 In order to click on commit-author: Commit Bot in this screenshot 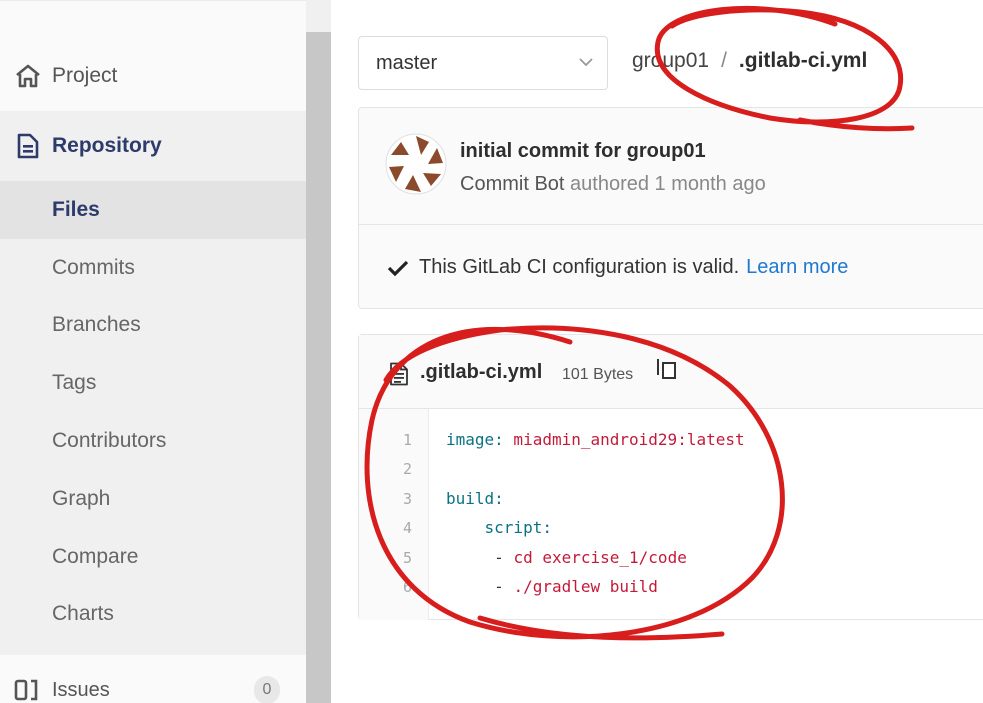, I will do `click(512, 184)`.